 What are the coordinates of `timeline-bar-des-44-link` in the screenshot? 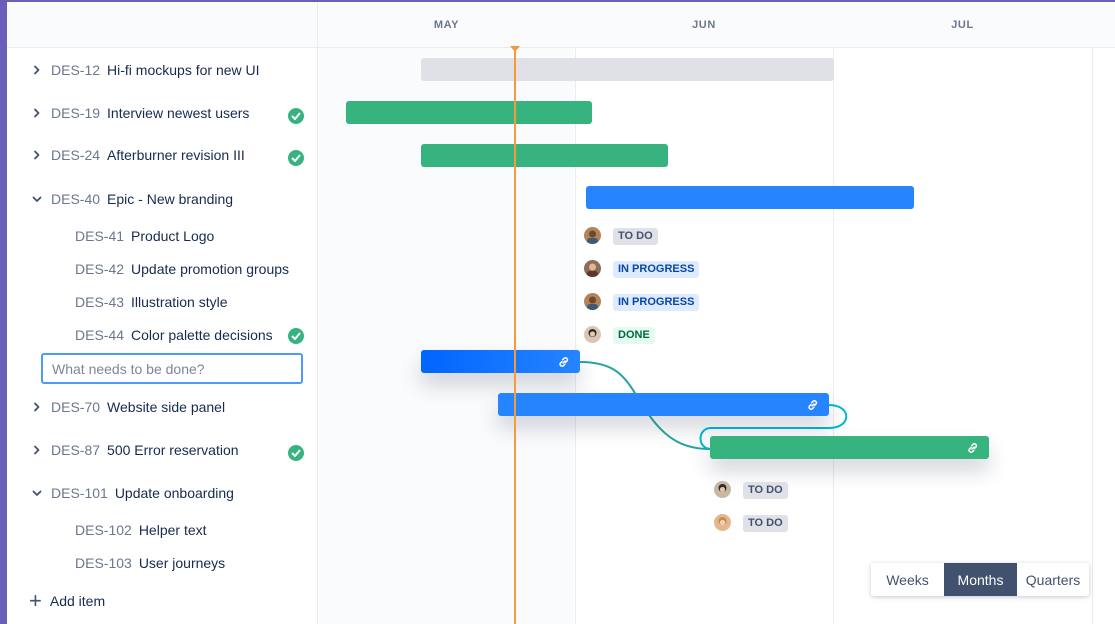 It's located at (500, 361).